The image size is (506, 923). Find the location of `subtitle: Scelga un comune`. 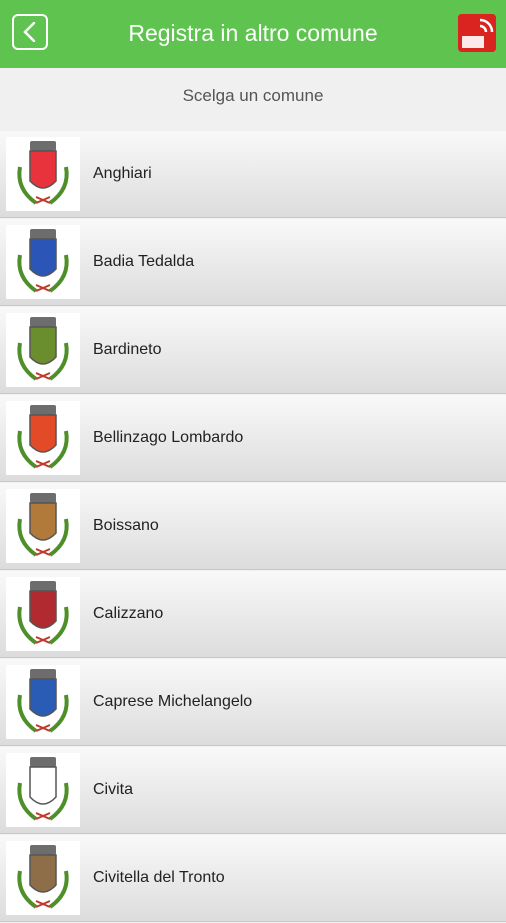

subtitle: Scelga un comune is located at coordinates (253, 95).